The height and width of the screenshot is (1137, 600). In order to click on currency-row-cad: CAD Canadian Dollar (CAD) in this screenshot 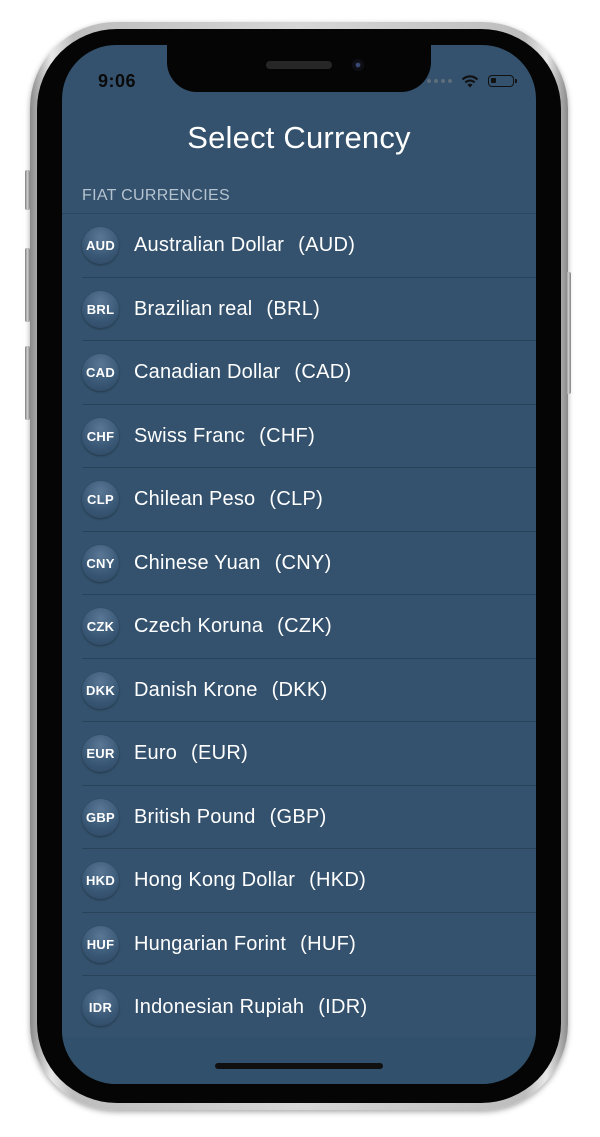, I will do `click(299, 373)`.